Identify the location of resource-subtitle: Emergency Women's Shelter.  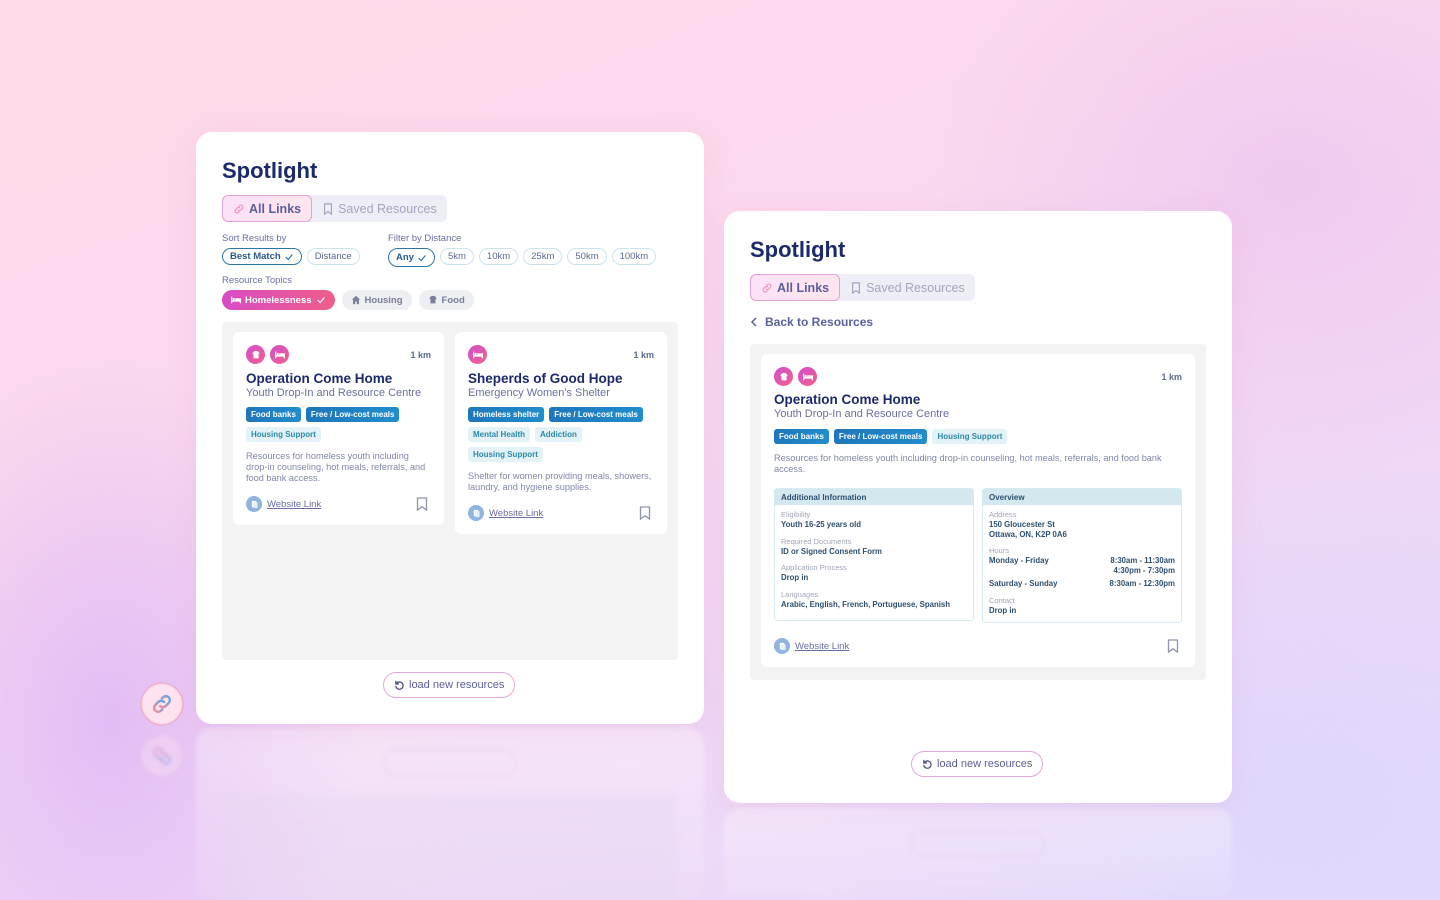
(539, 393).